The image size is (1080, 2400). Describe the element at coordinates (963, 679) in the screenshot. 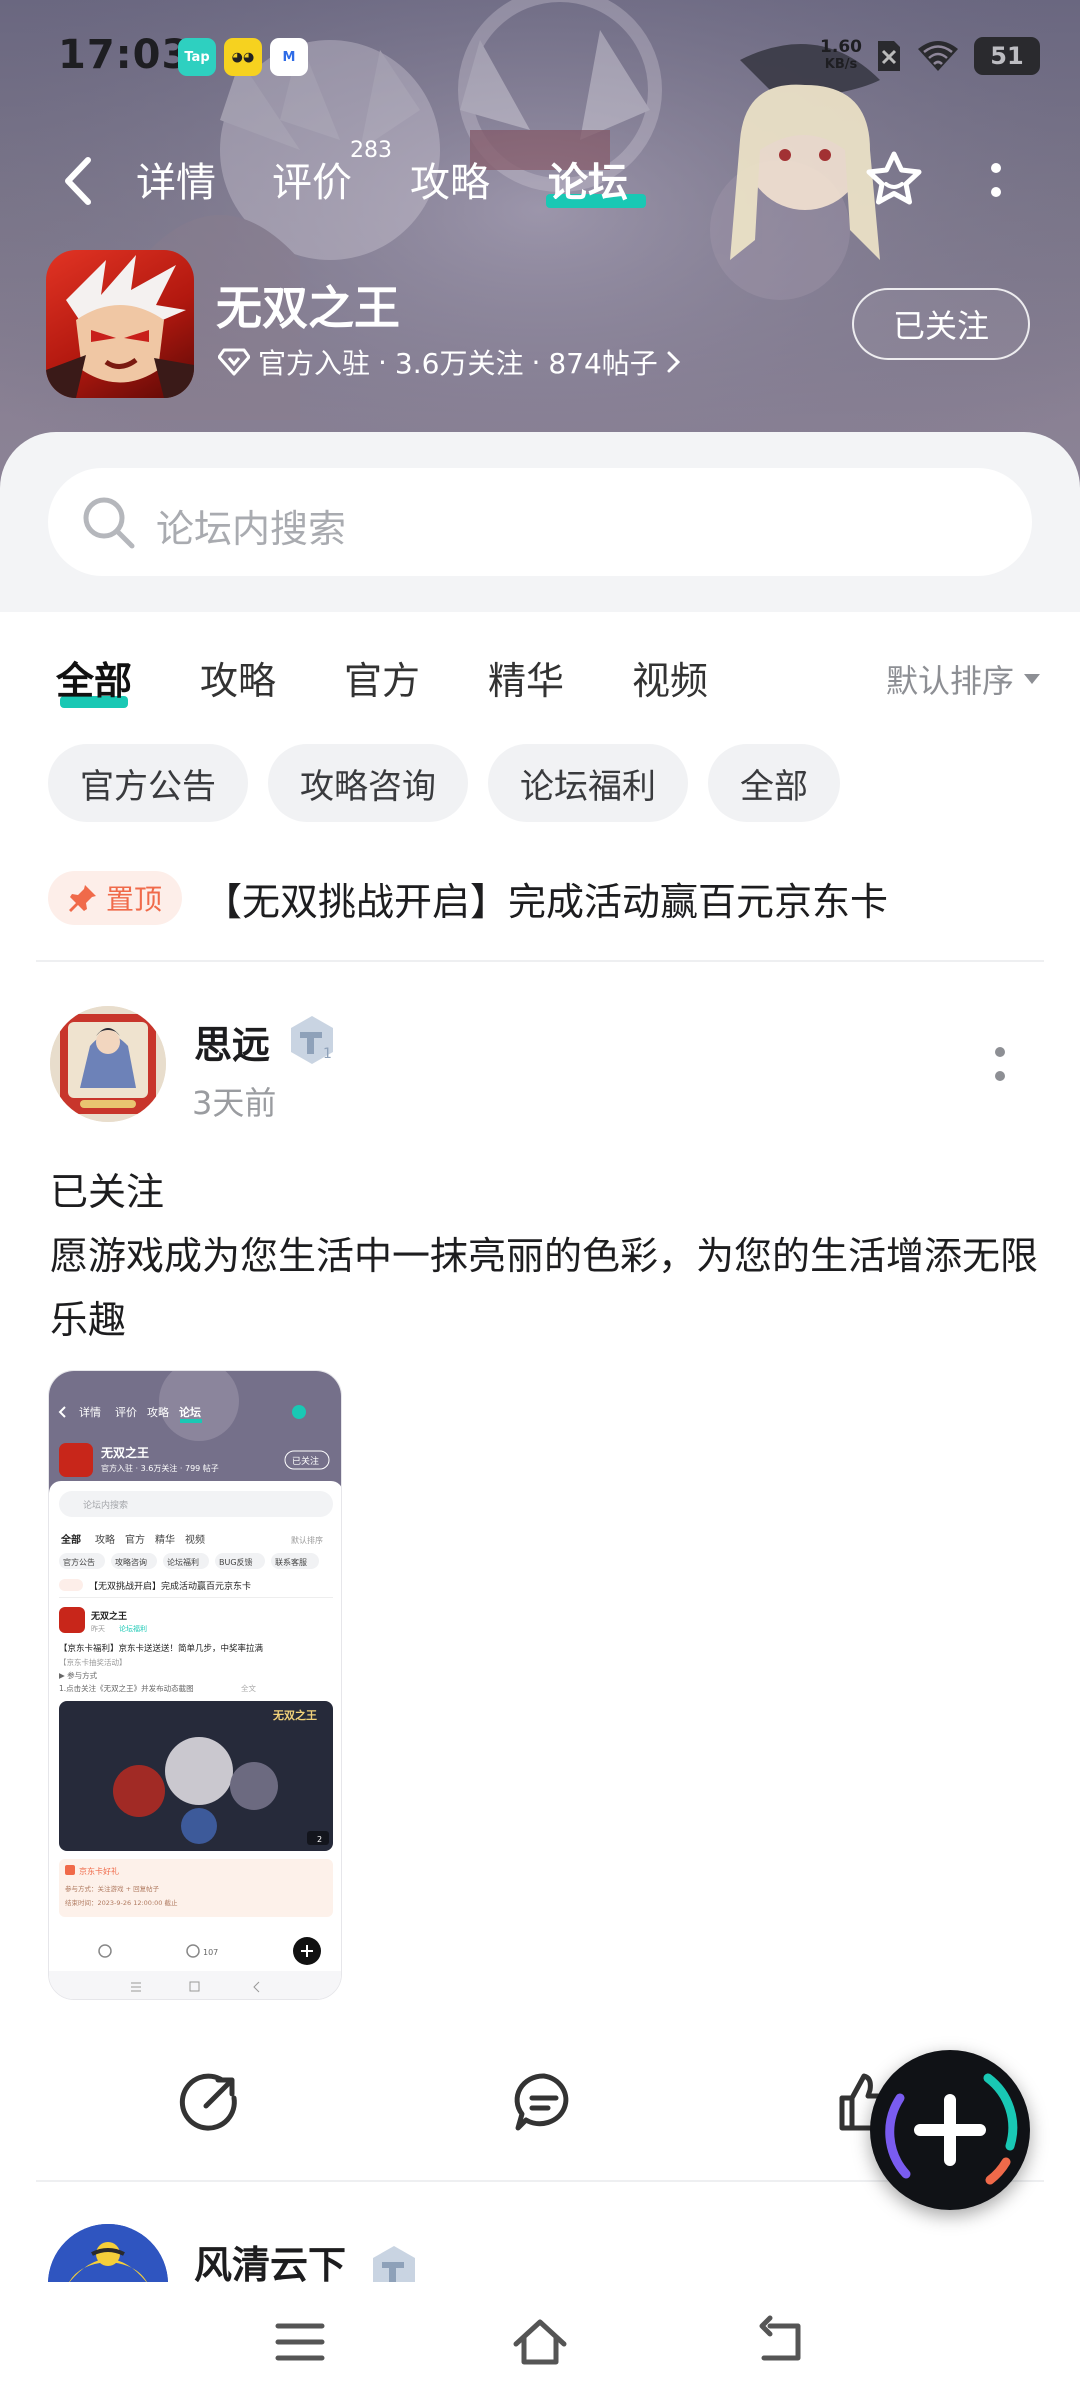

I see `sort-dropdown: 默认排序` at that location.